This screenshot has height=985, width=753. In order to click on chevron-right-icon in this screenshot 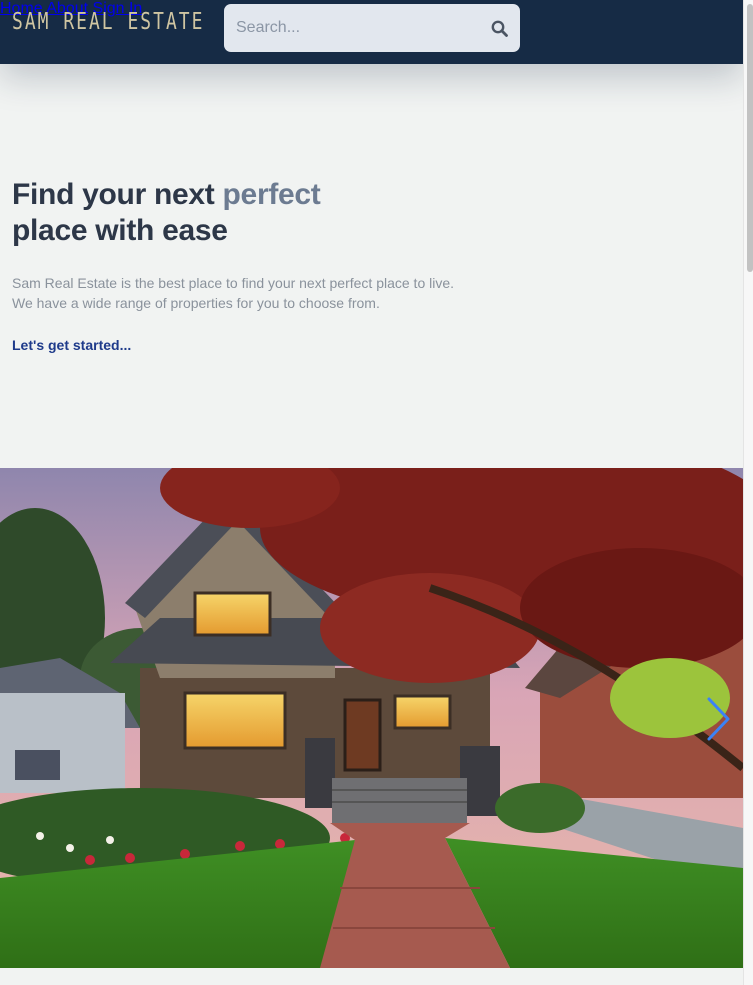, I will do `click(718, 719)`.